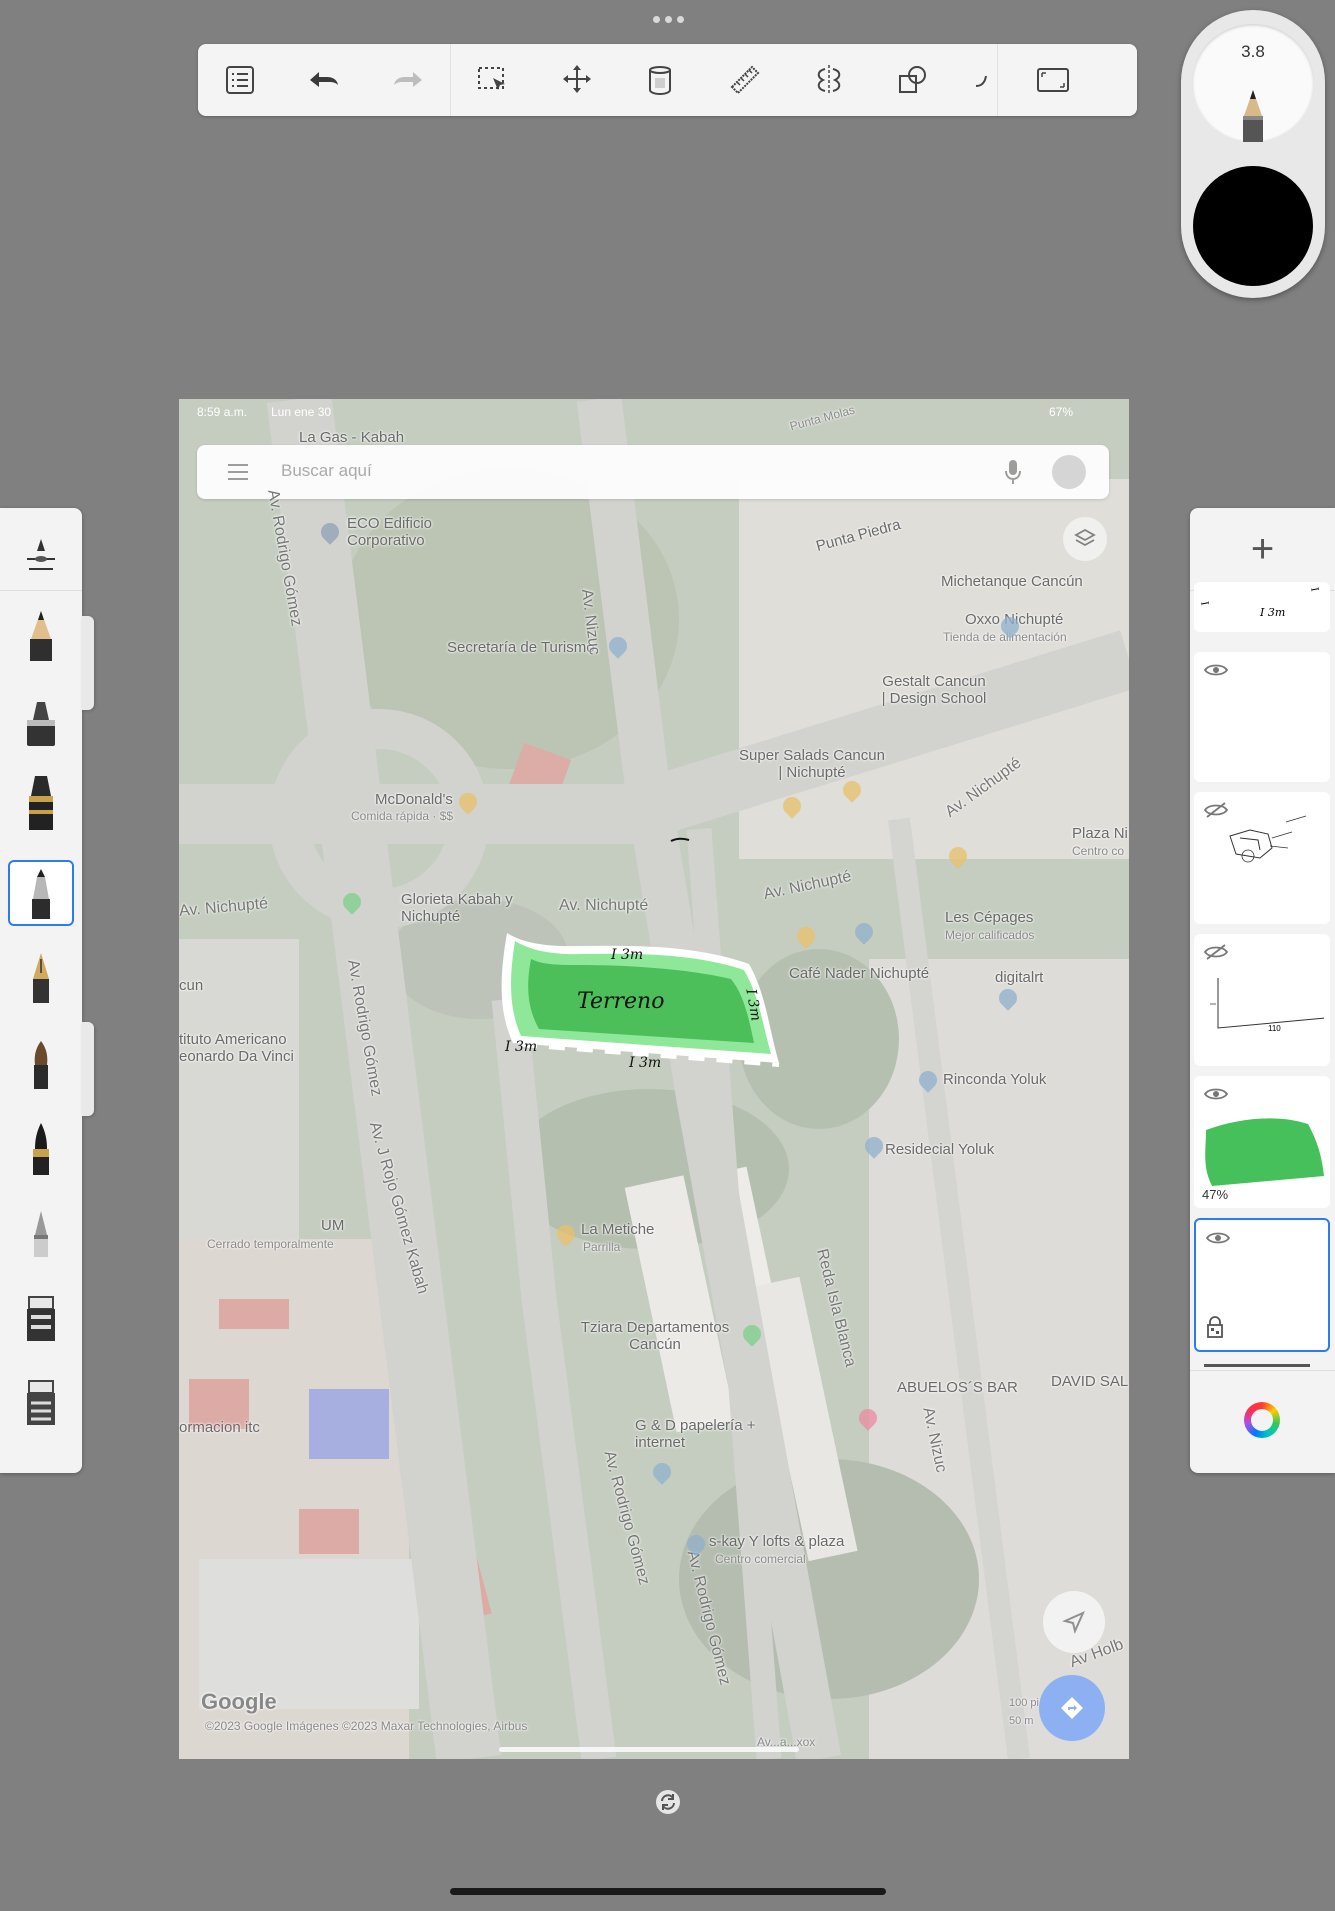 Image resolution: width=1335 pixels, height=1911 pixels. What do you see at coordinates (1273, 612) in the screenshot?
I see `layer-thumb-text: I 3m` at bounding box center [1273, 612].